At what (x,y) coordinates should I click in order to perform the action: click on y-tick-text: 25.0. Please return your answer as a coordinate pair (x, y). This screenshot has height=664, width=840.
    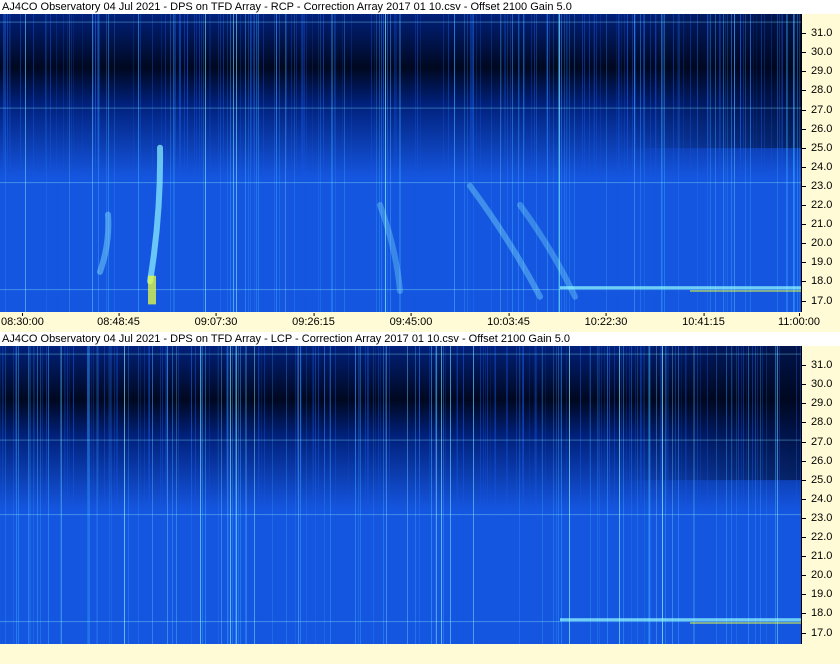
    Looking at the image, I should click on (822, 147).